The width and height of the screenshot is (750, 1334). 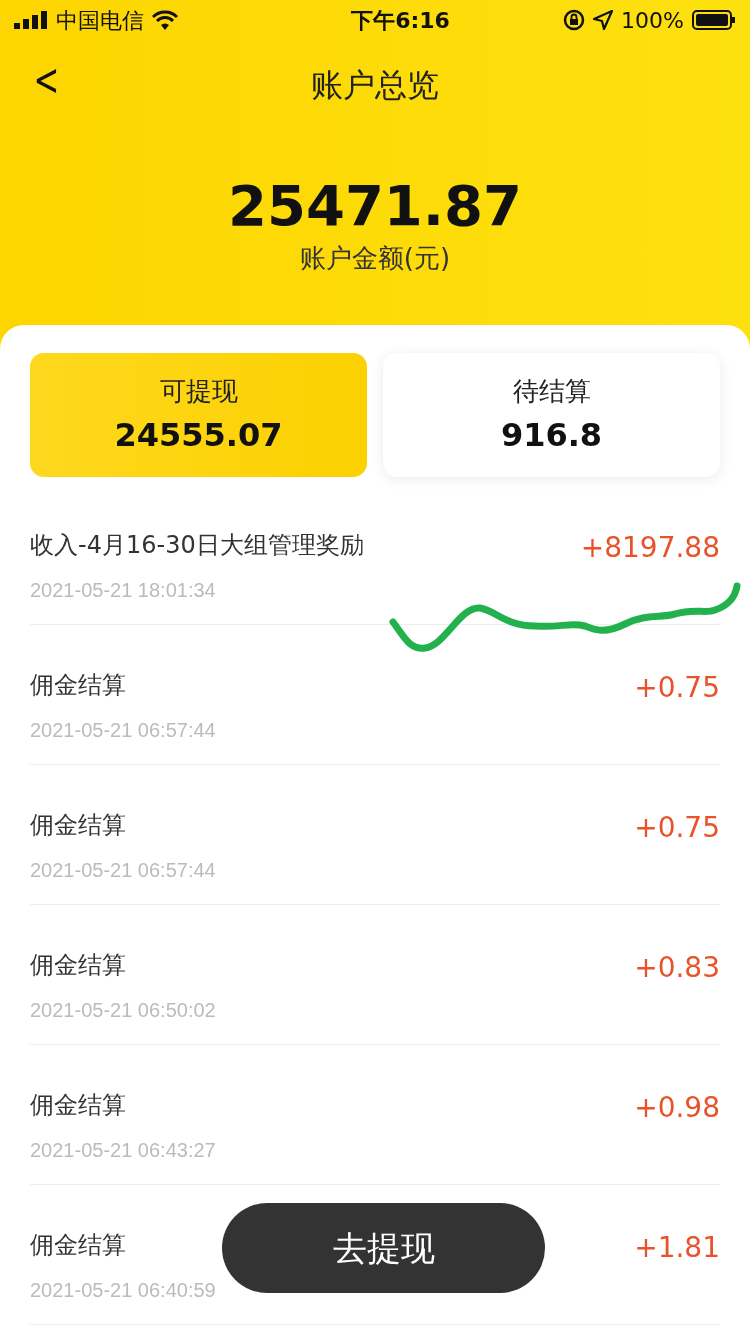 What do you see at coordinates (123, 1010) in the screenshot?
I see `record-time: 2021-05-21 06:50:02` at bounding box center [123, 1010].